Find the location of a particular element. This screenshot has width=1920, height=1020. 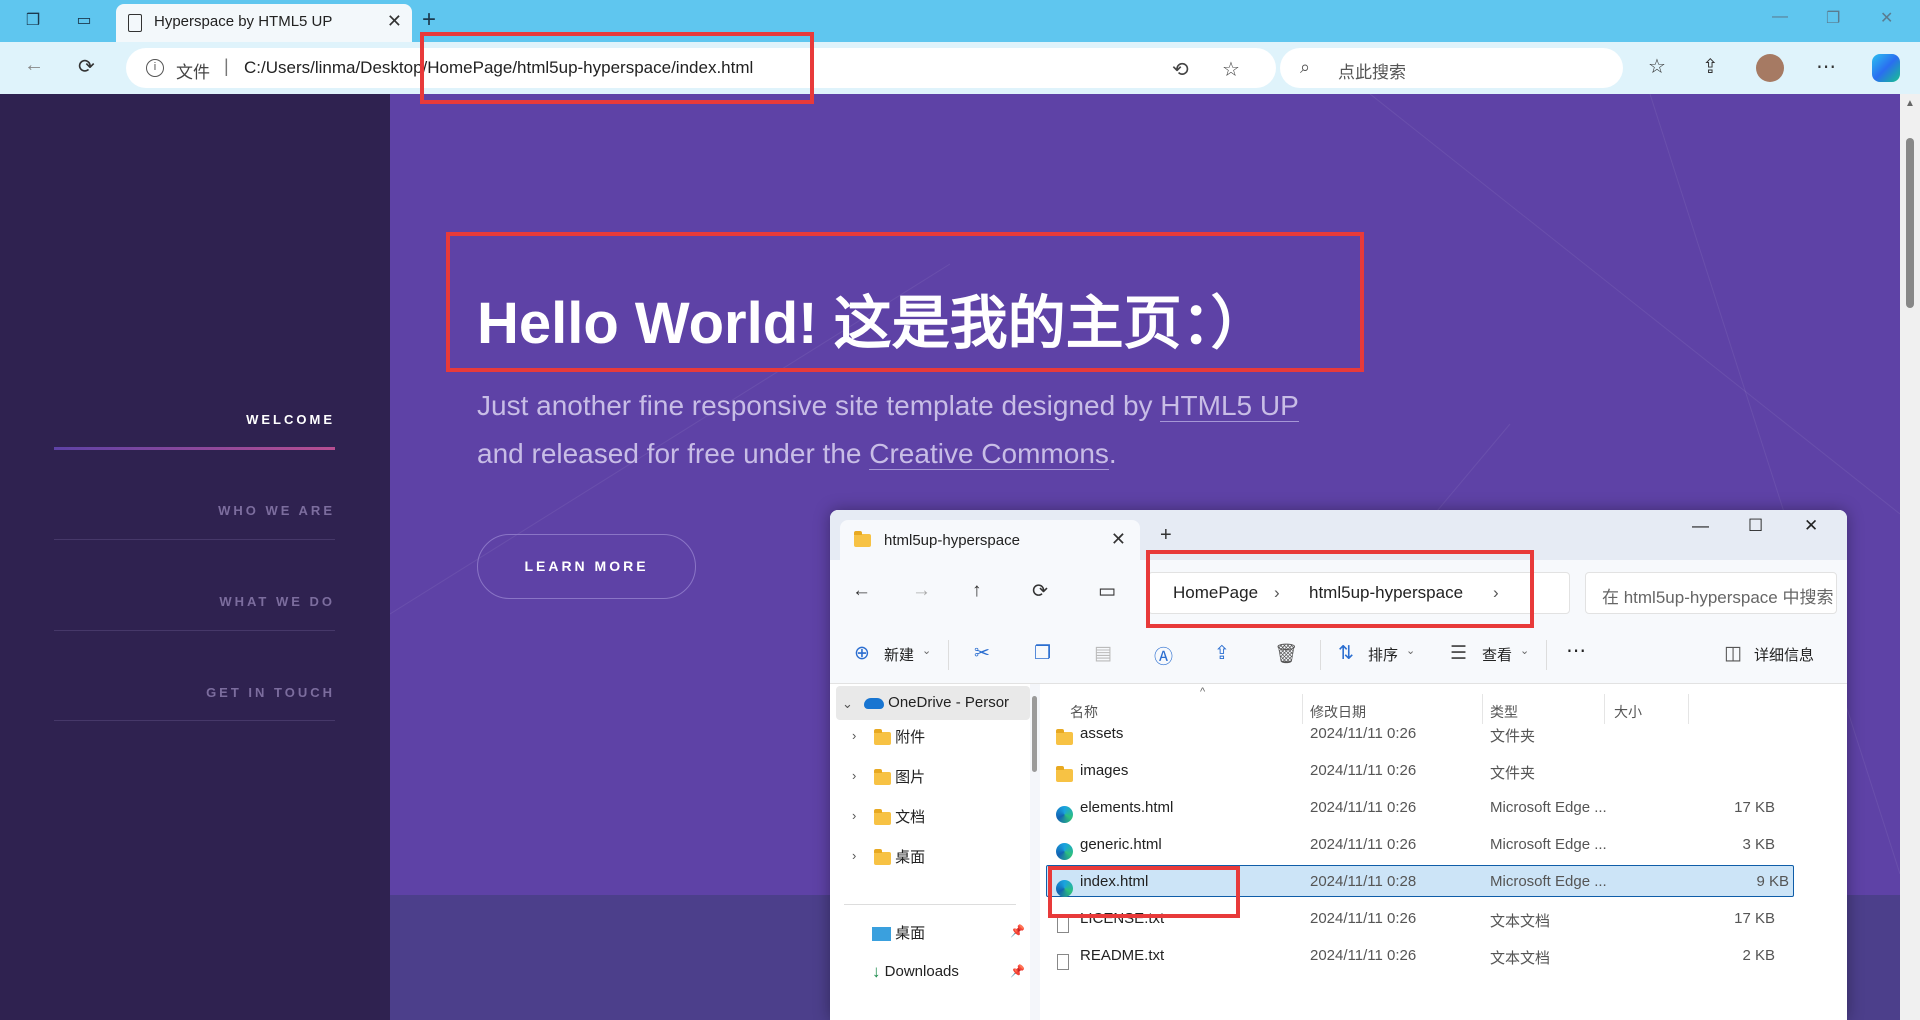

onedrive-icon is located at coordinates (874, 703).